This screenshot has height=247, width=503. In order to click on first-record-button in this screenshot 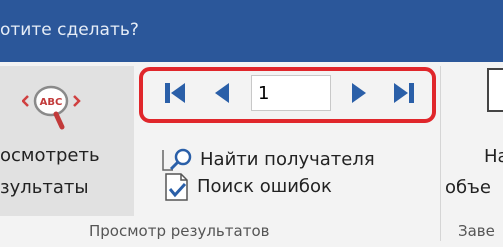, I will do `click(175, 93)`.